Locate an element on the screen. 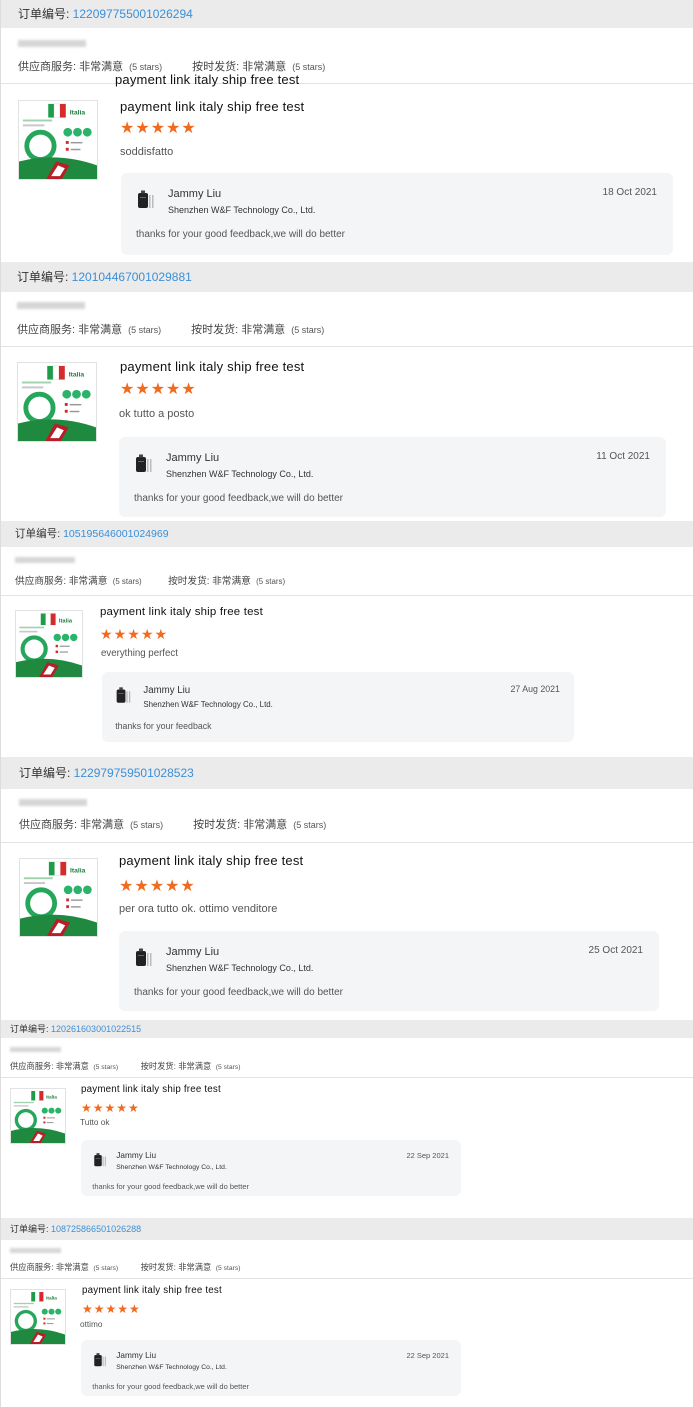  order-number-link: 108725866501026288 is located at coordinates (96, 1229).